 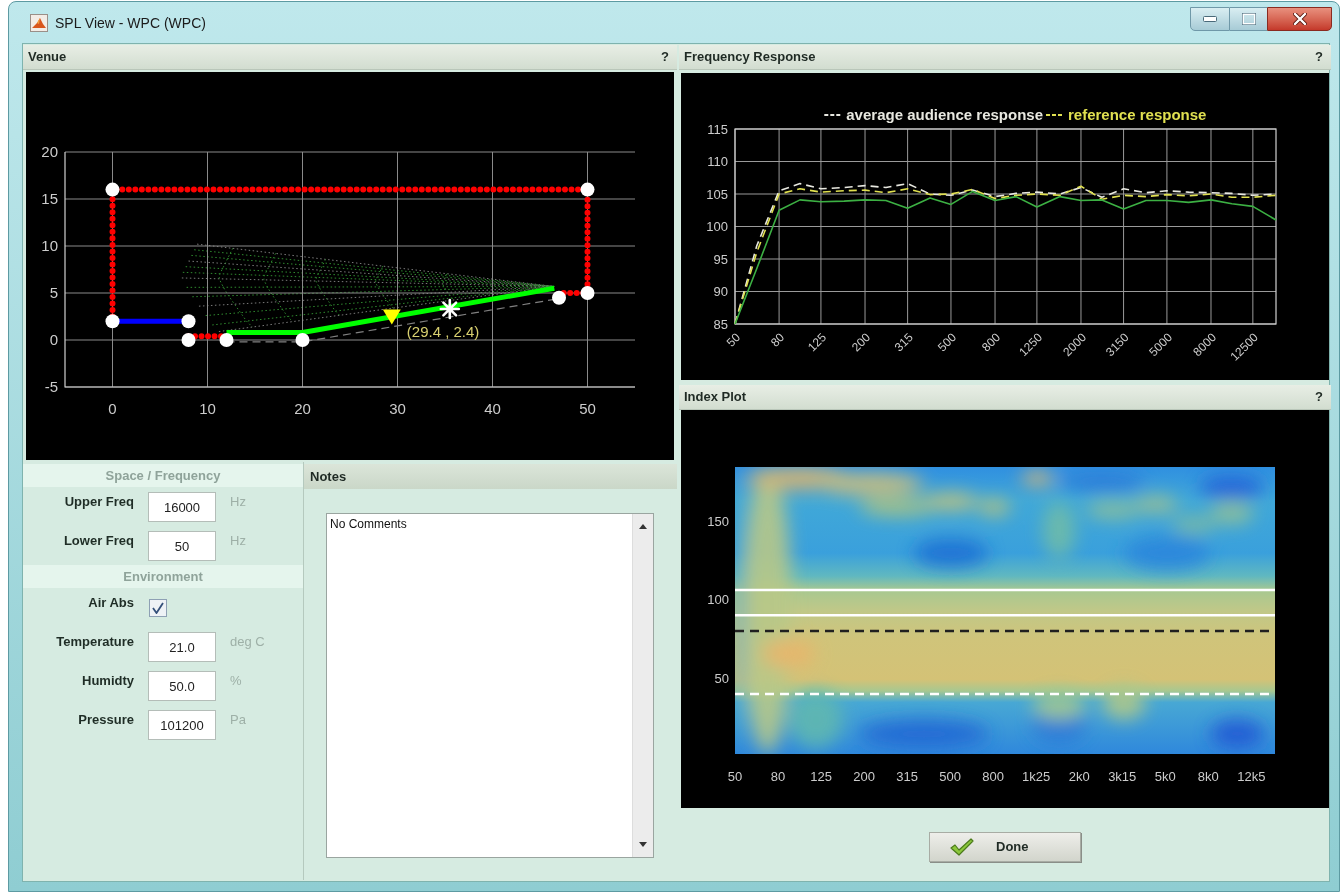 I want to click on axis-tick-label: 5, so click(x=53, y=293).